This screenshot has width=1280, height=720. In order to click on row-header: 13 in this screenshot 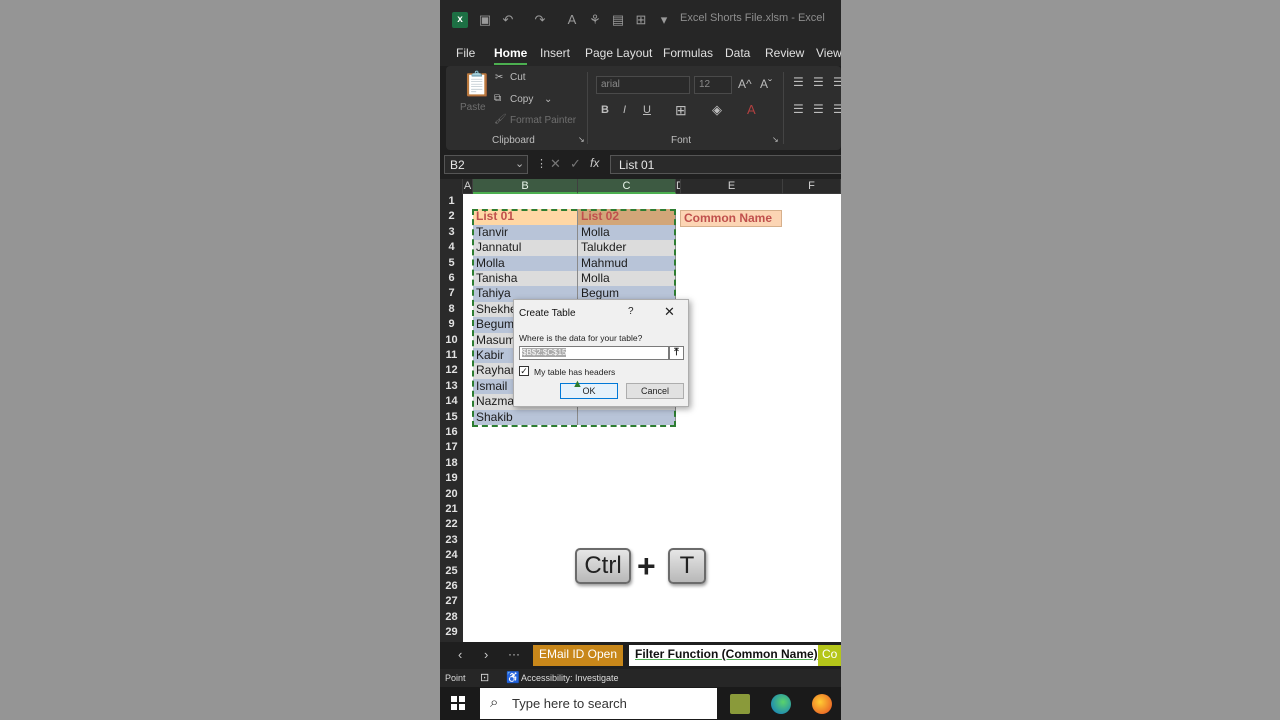, I will do `click(451, 386)`.